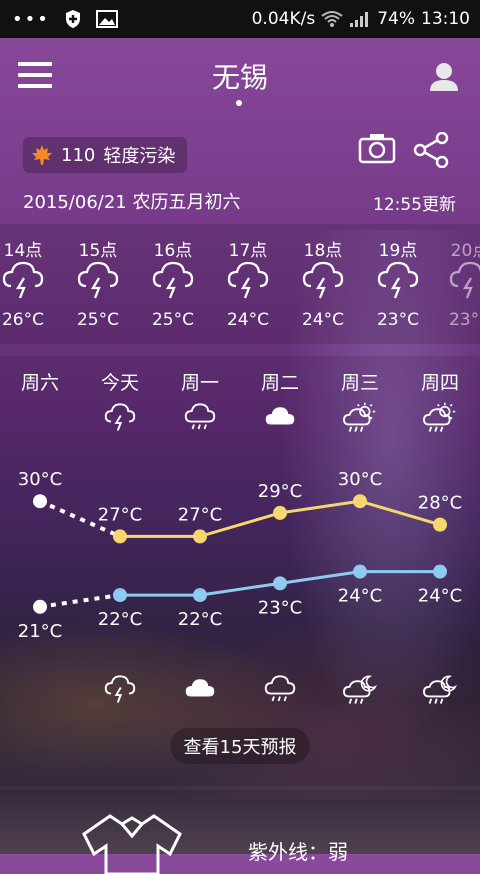  I want to click on image-icon, so click(106, 19).